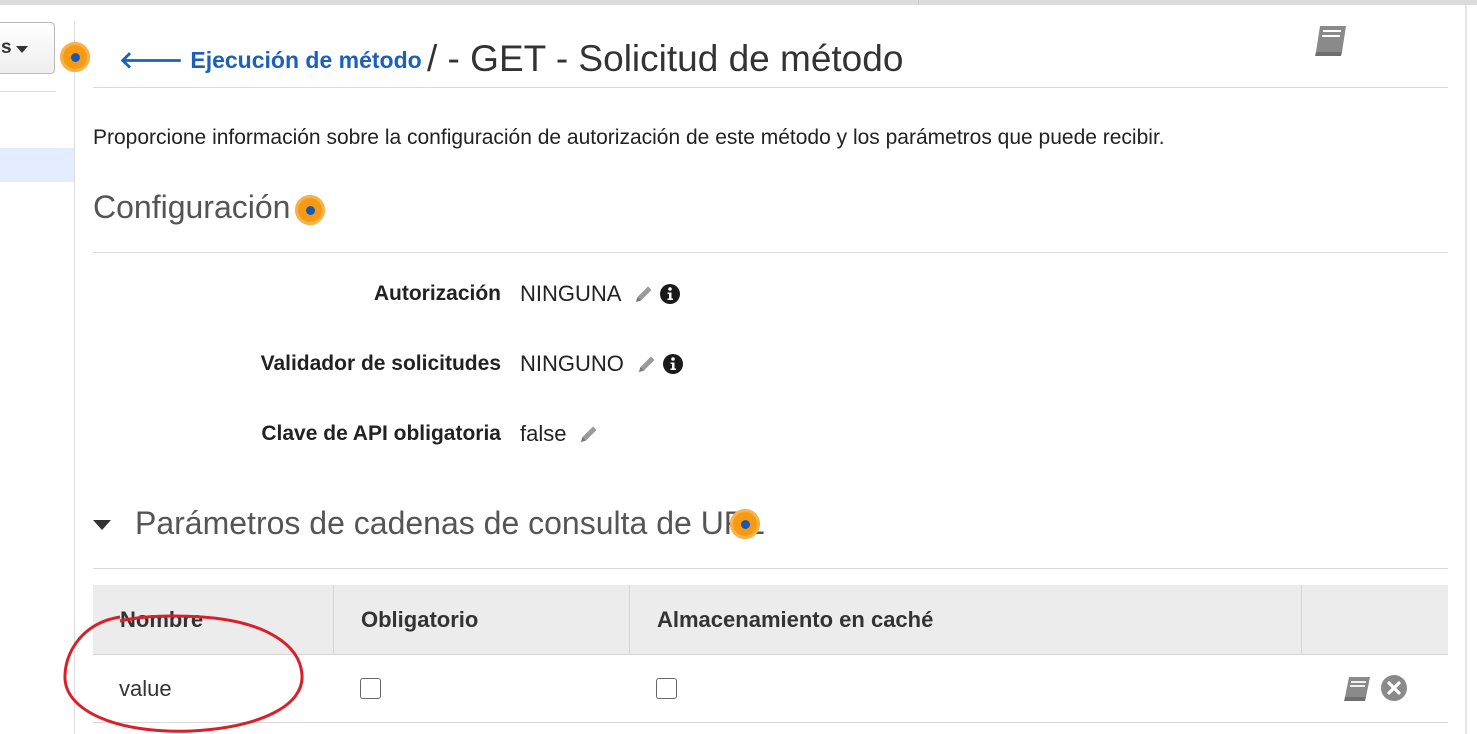  Describe the element at coordinates (770, 568) in the screenshot. I see `query-params-divider` at that location.